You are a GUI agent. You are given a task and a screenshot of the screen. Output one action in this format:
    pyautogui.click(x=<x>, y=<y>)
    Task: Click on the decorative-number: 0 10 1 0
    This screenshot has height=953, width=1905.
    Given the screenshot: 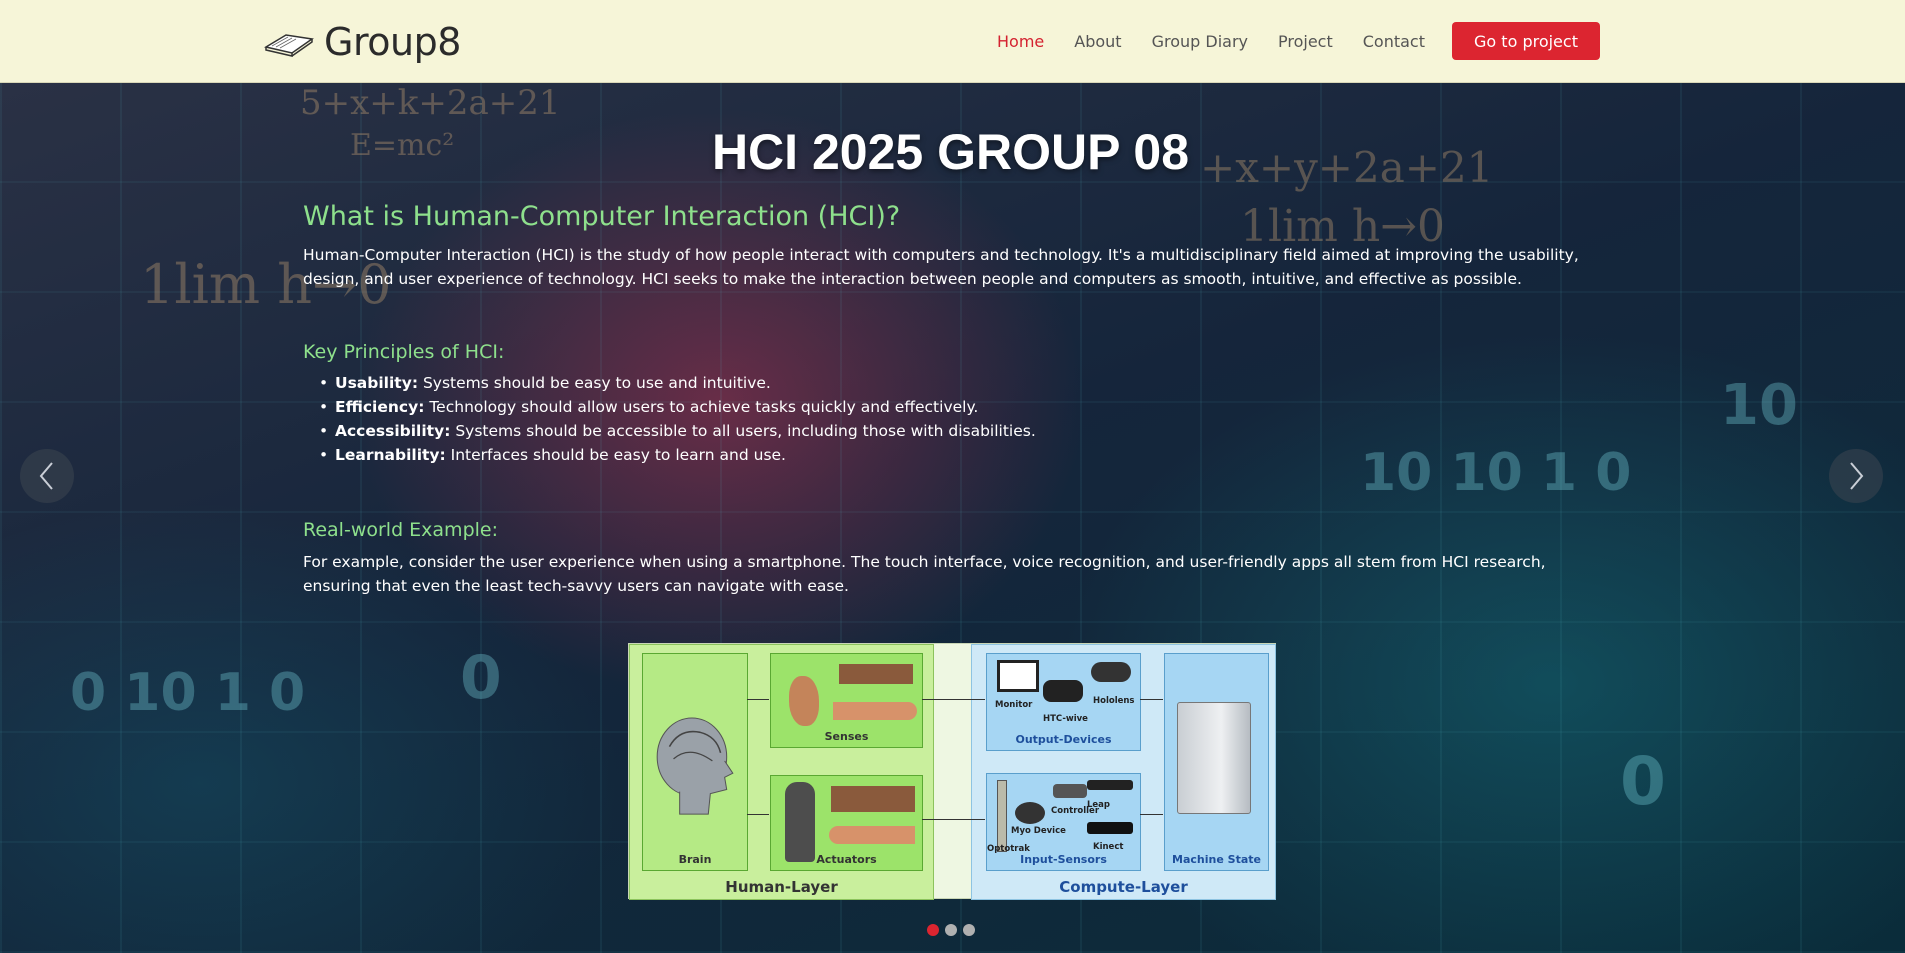 What is the action you would take?
    pyautogui.click(x=188, y=693)
    